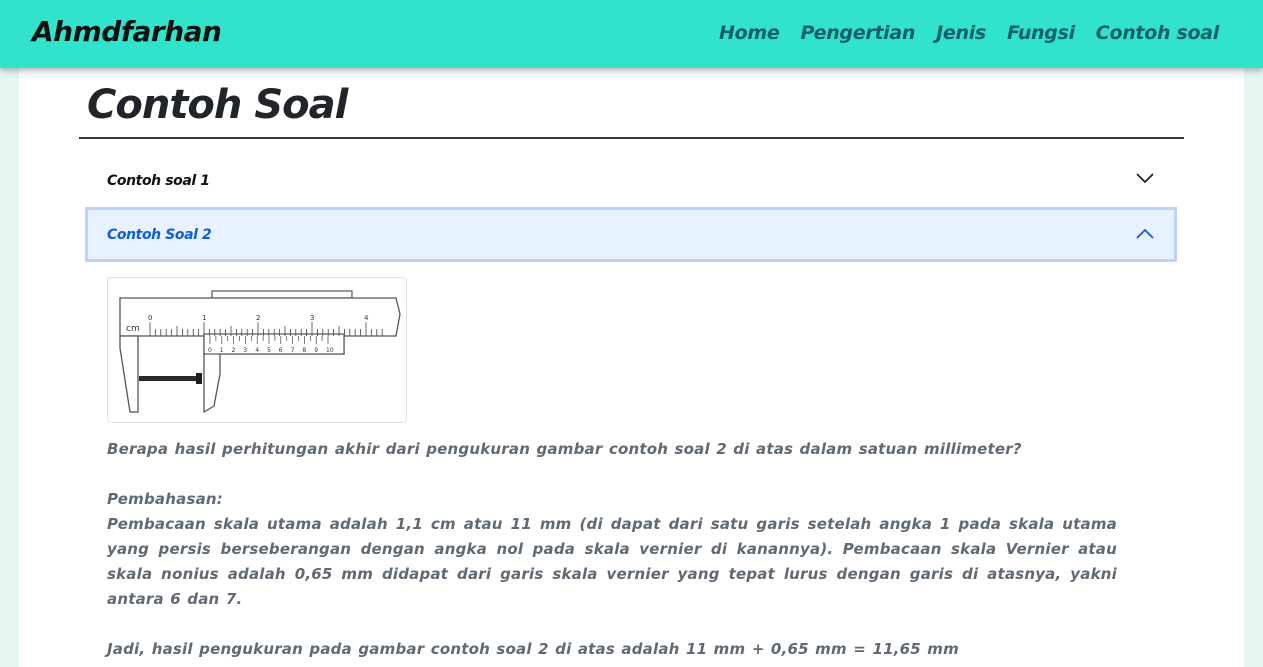 The image size is (1263, 667). I want to click on vernier-scale-label: 4, so click(257, 350).